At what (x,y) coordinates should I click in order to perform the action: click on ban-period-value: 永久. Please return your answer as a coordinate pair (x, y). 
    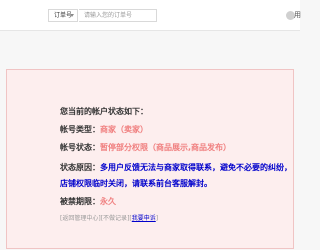
    Looking at the image, I should click on (108, 201).